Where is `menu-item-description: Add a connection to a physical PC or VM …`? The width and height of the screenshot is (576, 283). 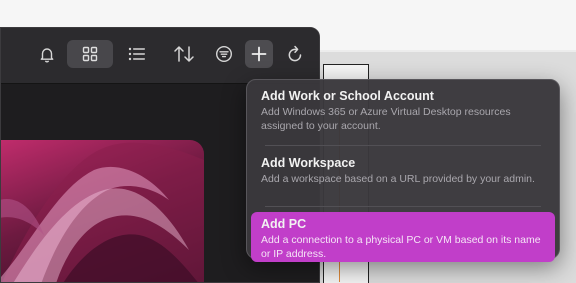
menu-item-description: Add a connection to a physical PC or VM … is located at coordinates (401, 247).